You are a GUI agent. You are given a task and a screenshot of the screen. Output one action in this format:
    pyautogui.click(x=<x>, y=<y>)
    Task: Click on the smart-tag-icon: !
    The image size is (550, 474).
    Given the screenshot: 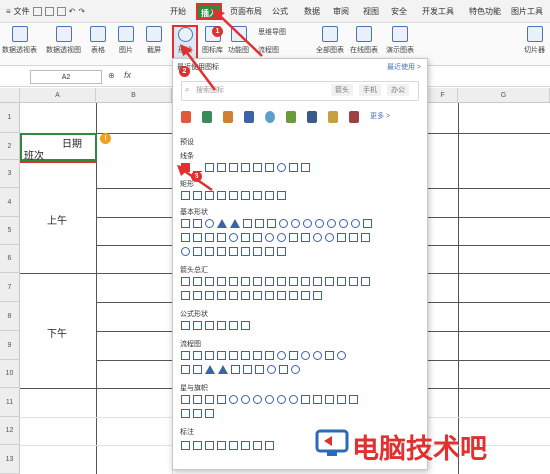 What is the action you would take?
    pyautogui.click(x=105, y=138)
    